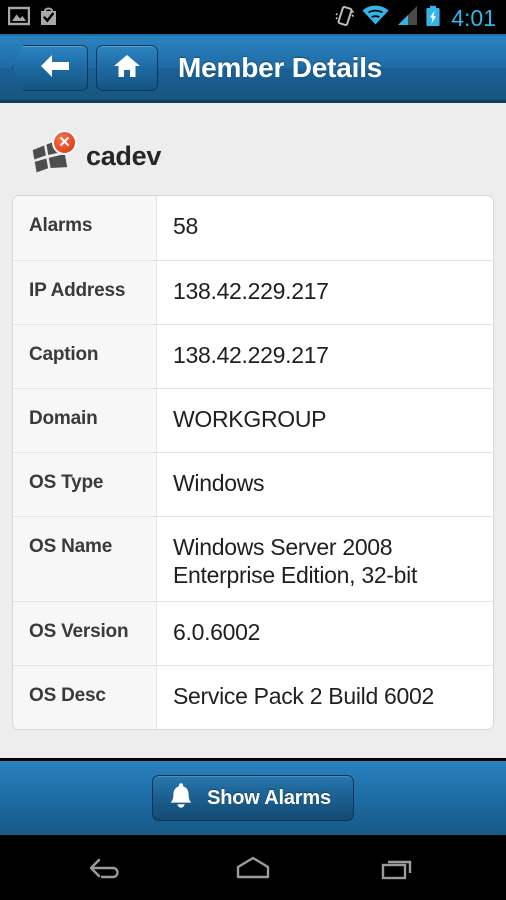 The height and width of the screenshot is (900, 506). What do you see at coordinates (345, 18) in the screenshot?
I see `vibrate-icon` at bounding box center [345, 18].